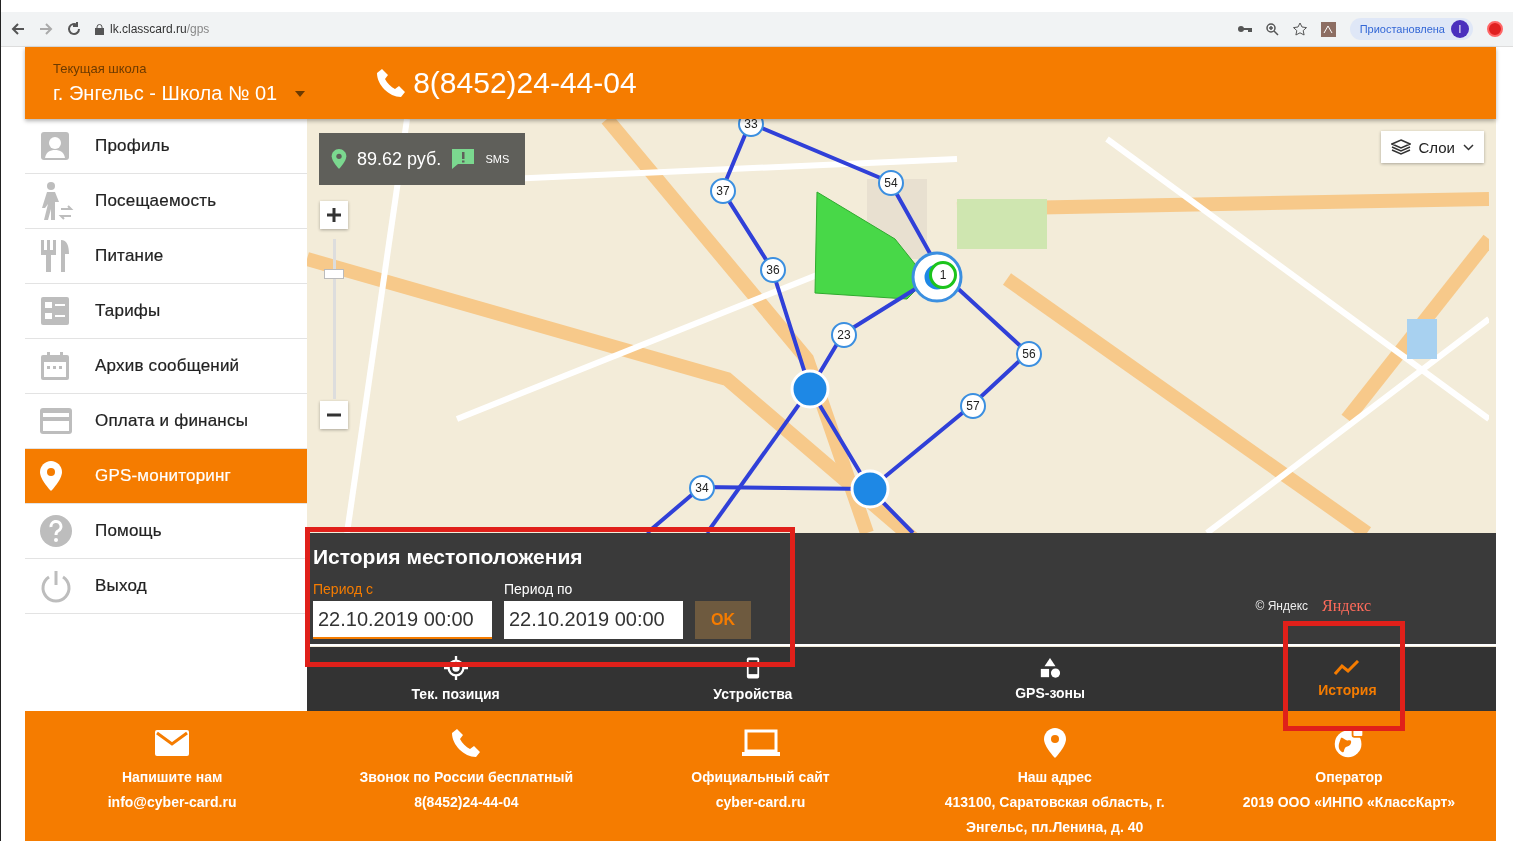 The image size is (1513, 841). I want to click on extension-icon, so click(1495, 29).